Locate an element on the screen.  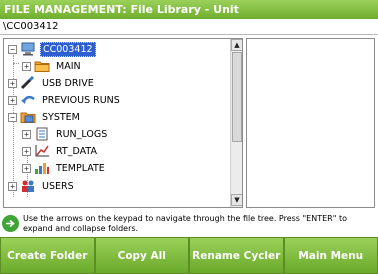
tree-node-label: RUN_LOGS is located at coordinates (82, 134).